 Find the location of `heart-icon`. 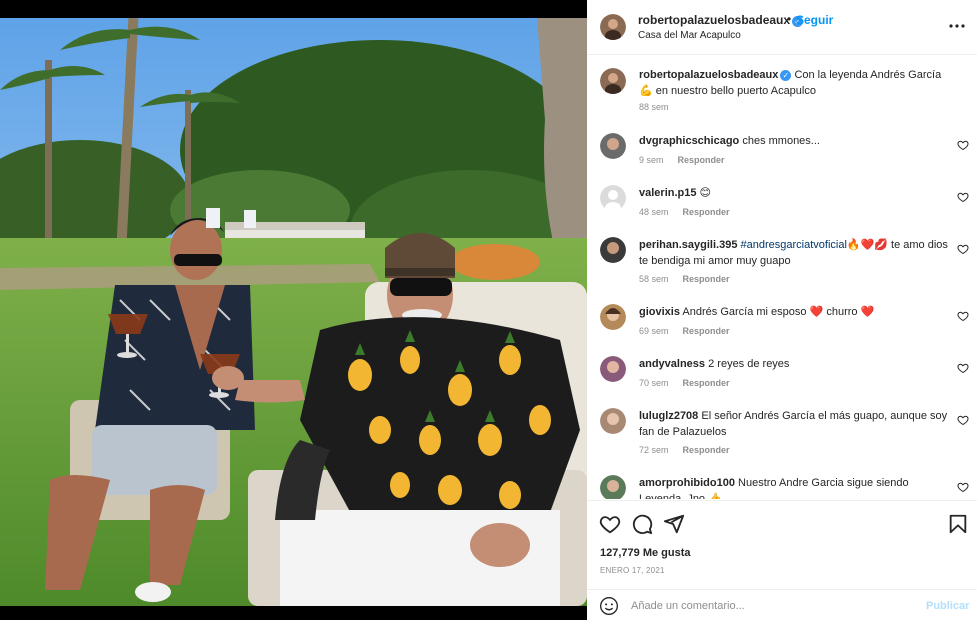

heart-icon is located at coordinates (610, 524).